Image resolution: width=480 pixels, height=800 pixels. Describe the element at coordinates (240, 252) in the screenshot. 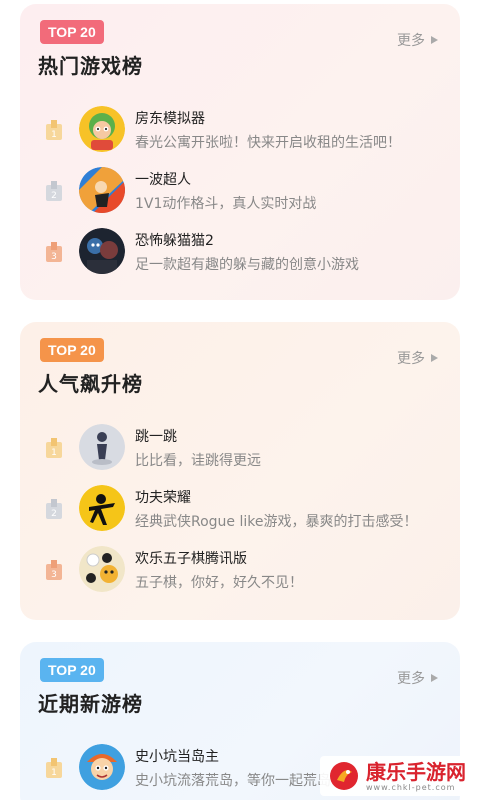

I see `game-row: 3 恐怖躲猫猫2 足一款超有趣的躲与藏的创意小游戏` at that location.